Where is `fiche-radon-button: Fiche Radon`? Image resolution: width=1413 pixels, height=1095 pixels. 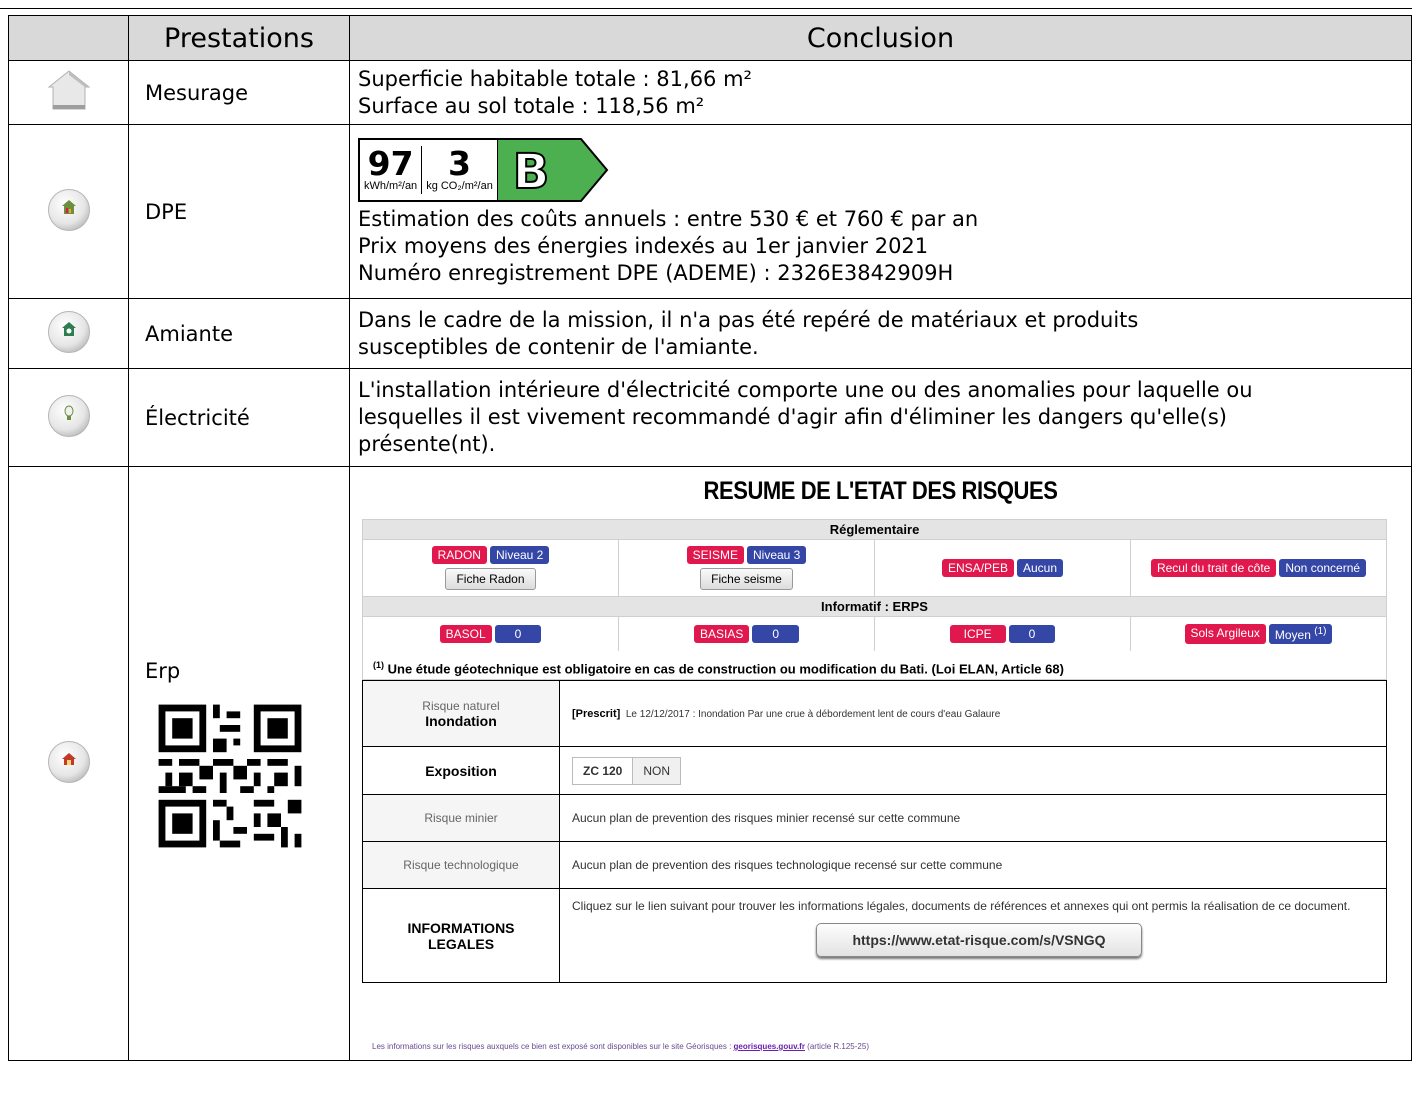
fiche-radon-button: Fiche Radon is located at coordinates (490, 579).